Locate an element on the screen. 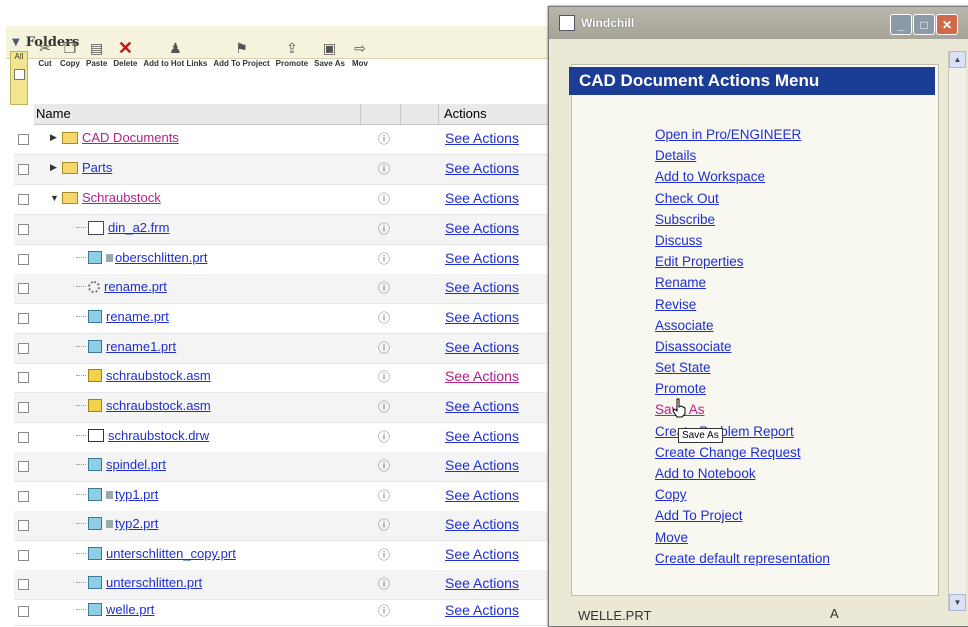  select-all-checkbox is located at coordinates (19, 74).